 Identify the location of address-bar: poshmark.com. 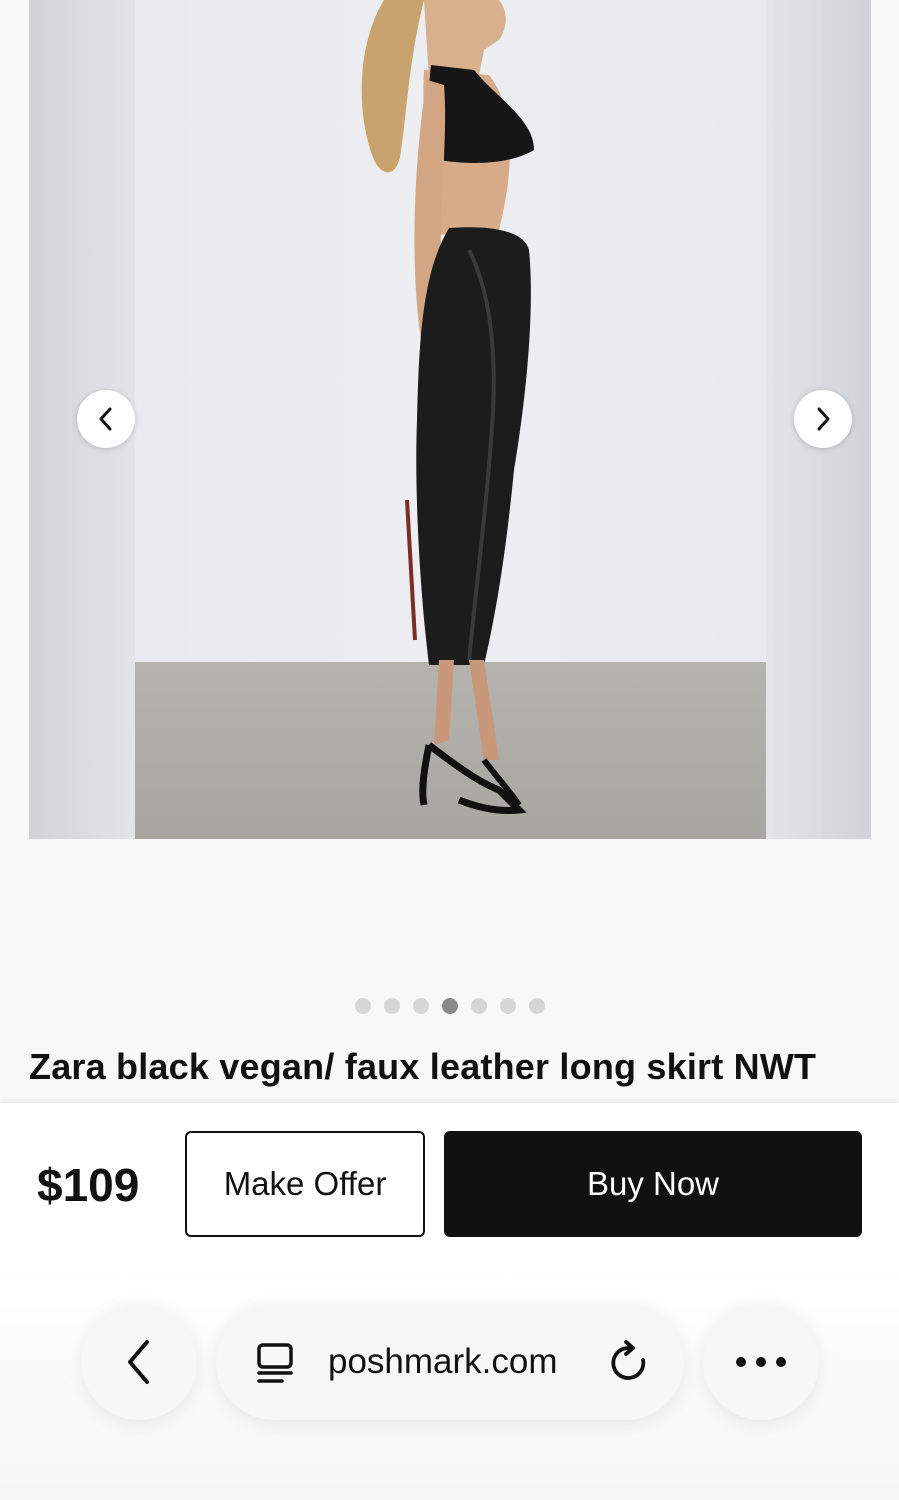
(450, 1362).